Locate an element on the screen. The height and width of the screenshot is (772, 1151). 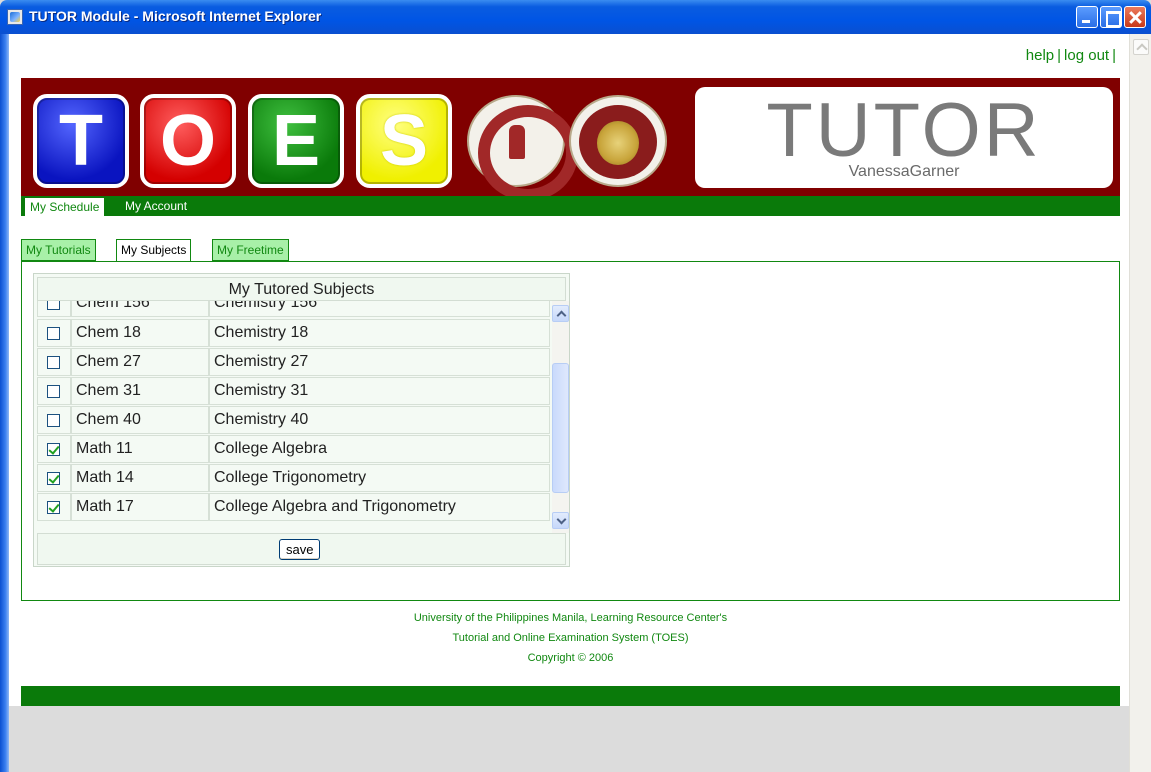
subject-name: College Algebra and Trigonometry is located at coordinates (379, 507).